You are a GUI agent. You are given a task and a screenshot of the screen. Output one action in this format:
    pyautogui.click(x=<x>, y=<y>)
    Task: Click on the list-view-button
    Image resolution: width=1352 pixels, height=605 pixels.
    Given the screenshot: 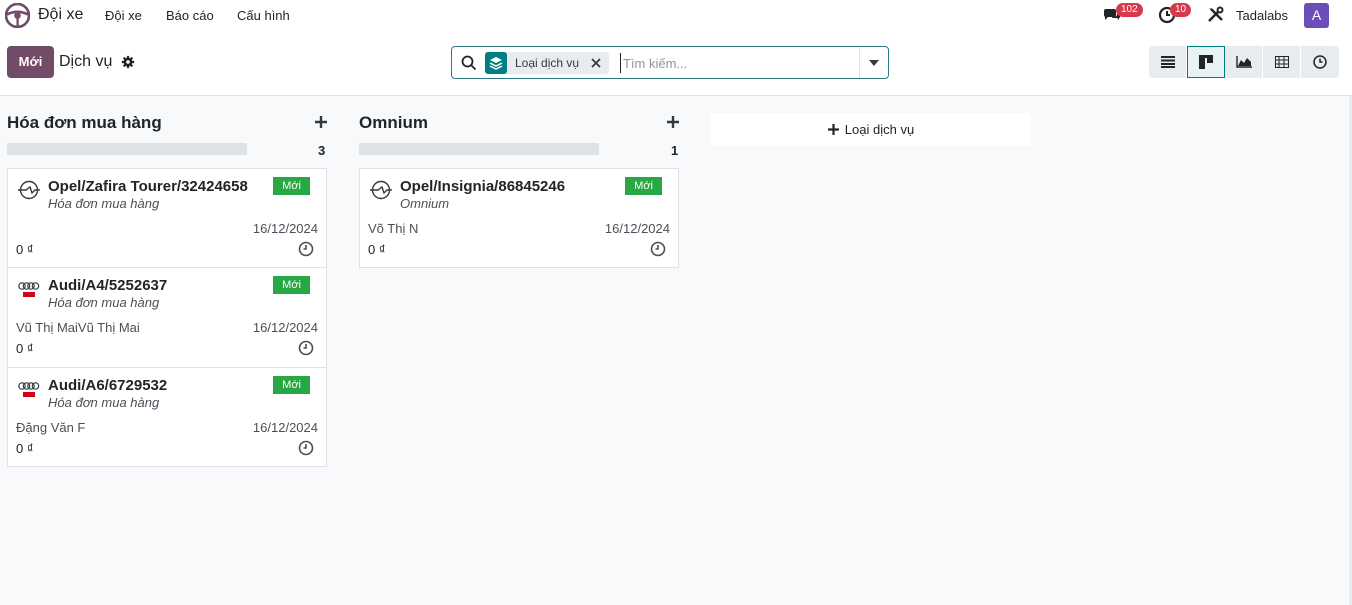 What is the action you would take?
    pyautogui.click(x=1168, y=62)
    